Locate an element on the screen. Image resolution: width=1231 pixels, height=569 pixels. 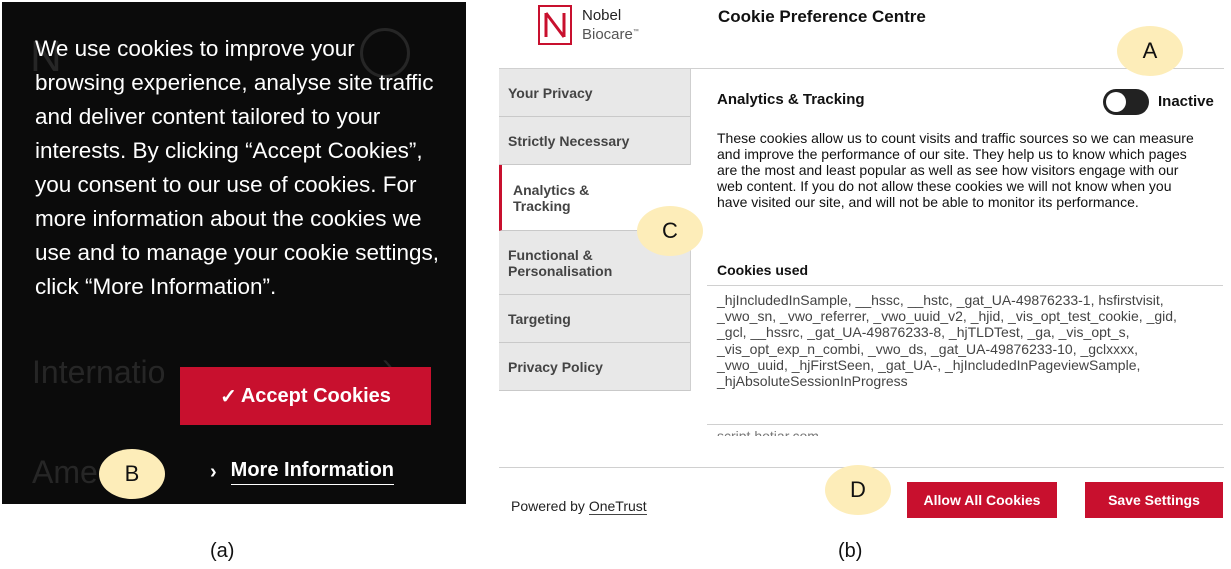
more-information-label: More Information is located at coordinates (312, 472).